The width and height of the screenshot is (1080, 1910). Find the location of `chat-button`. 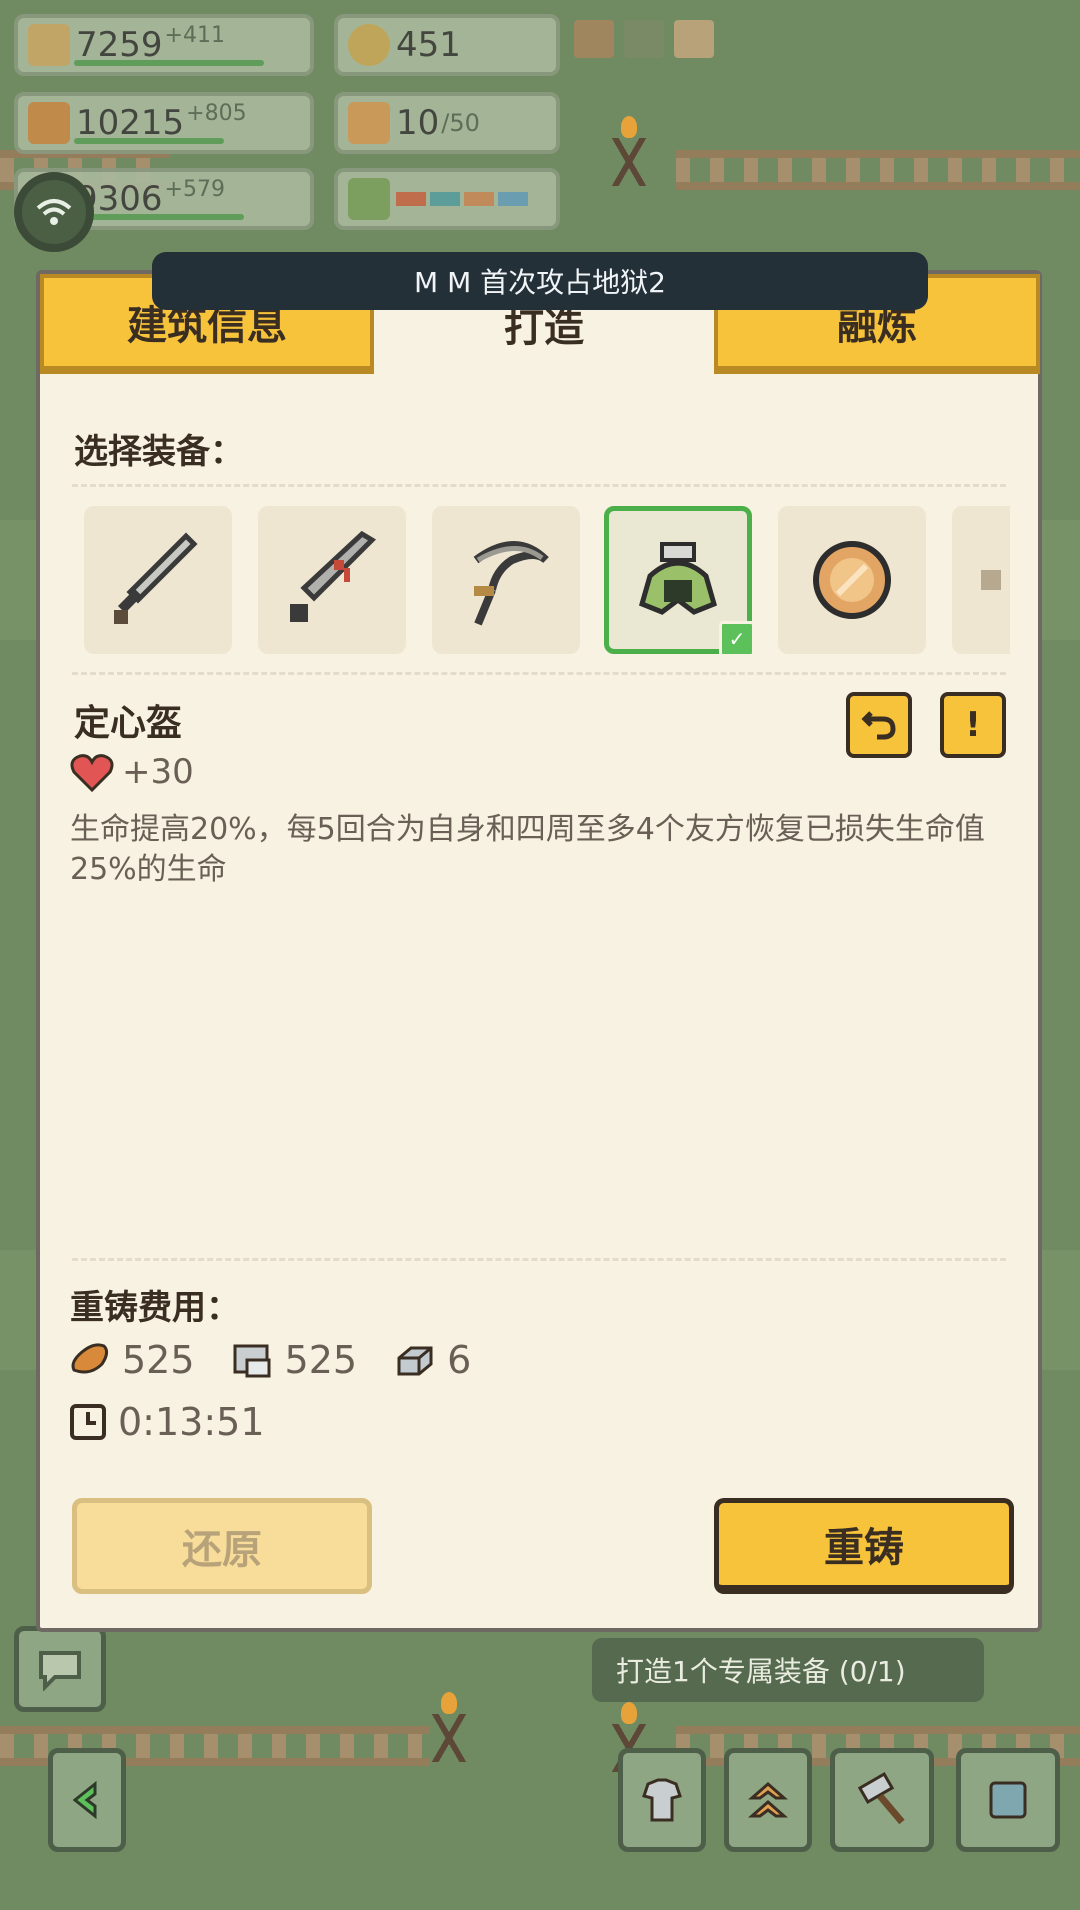

chat-button is located at coordinates (60, 1669).